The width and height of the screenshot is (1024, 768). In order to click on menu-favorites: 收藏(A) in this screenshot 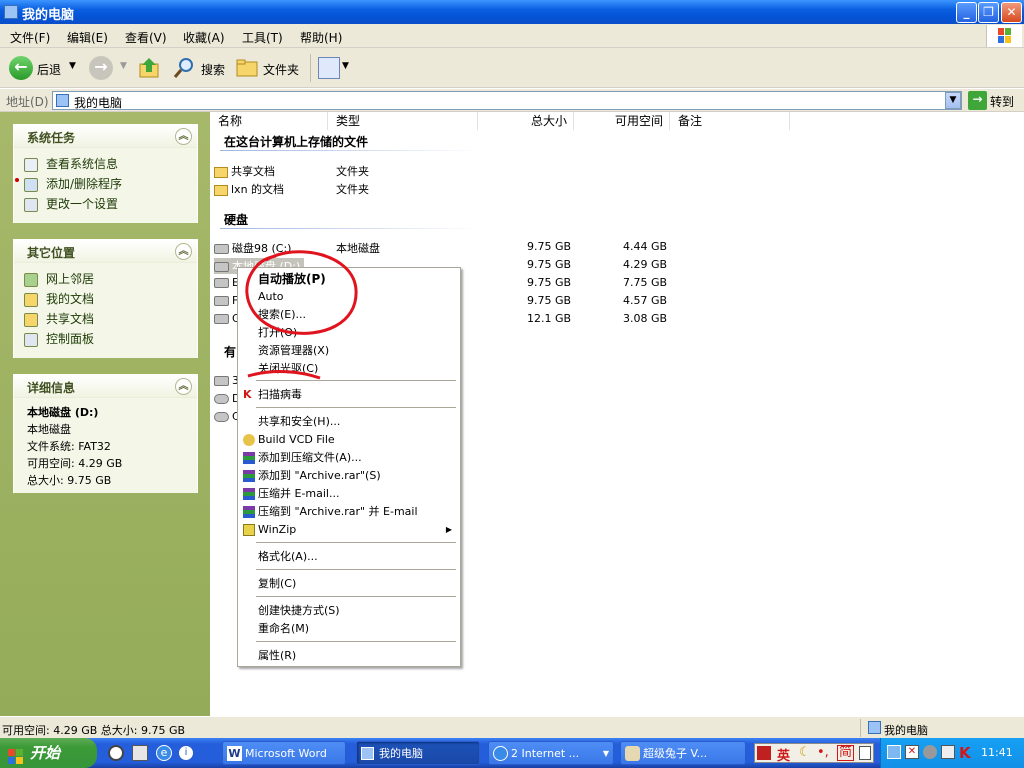, I will do `click(204, 37)`.